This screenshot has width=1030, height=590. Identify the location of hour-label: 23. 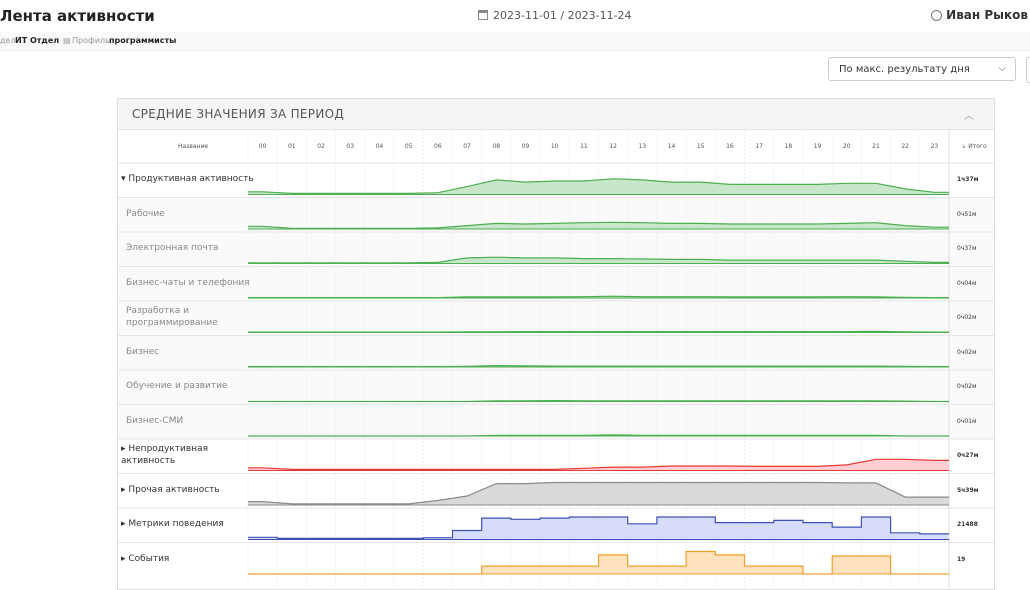
(934, 146).